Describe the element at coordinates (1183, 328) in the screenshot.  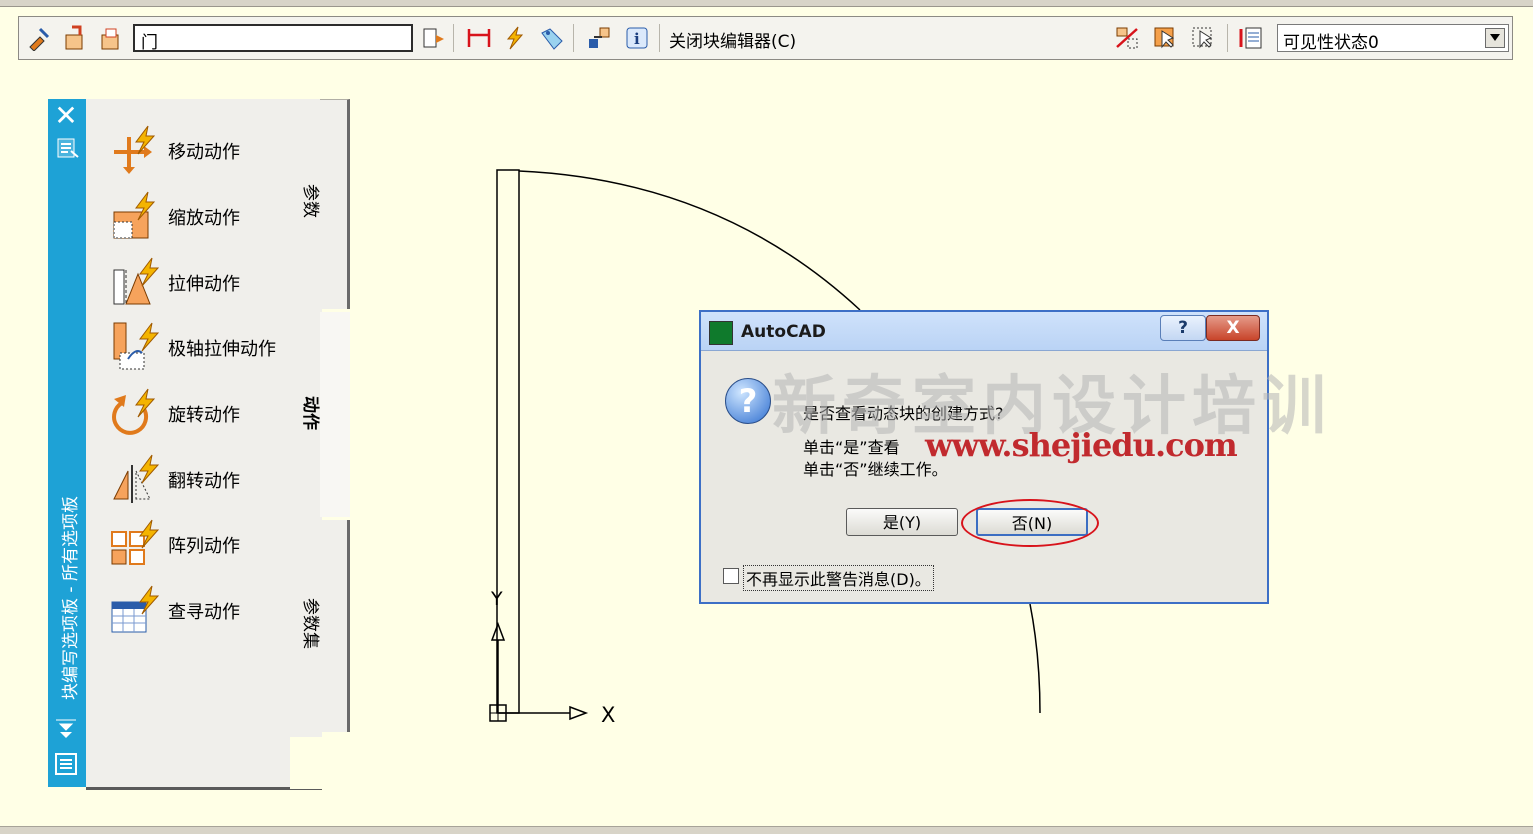
I see `help-button: ?` at that location.